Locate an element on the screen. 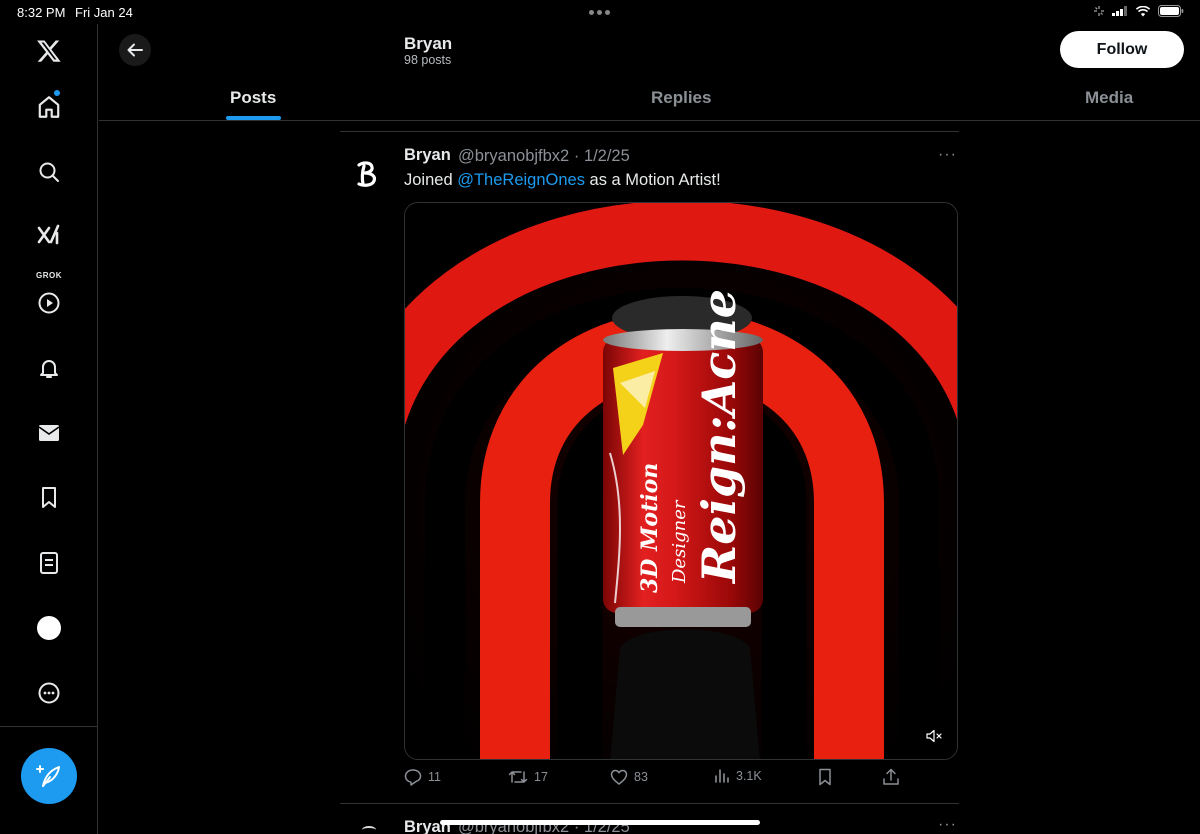  author-avatar-logo is located at coordinates (367, 174).